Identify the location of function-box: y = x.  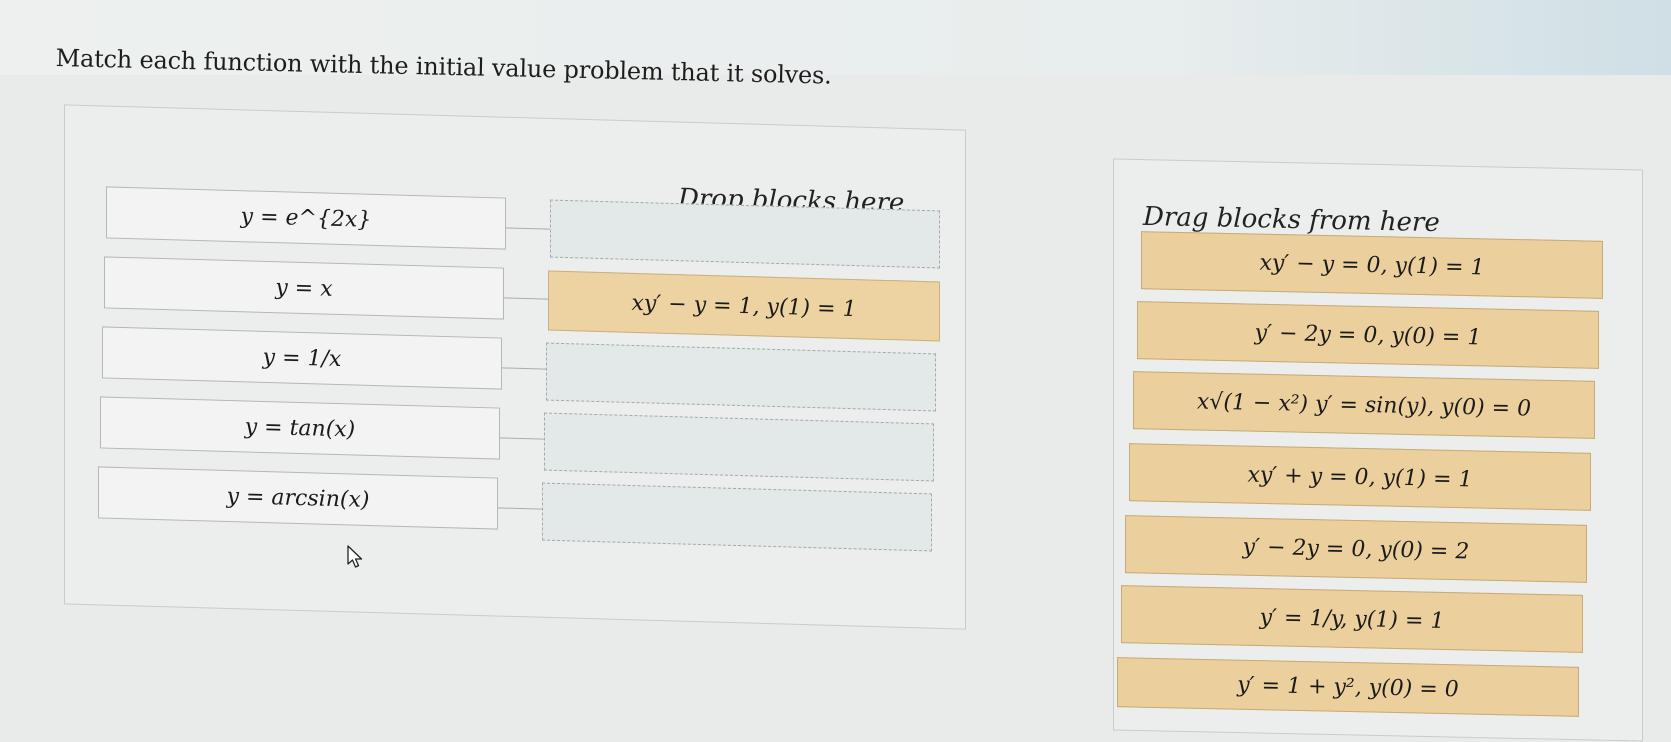
(304, 288).